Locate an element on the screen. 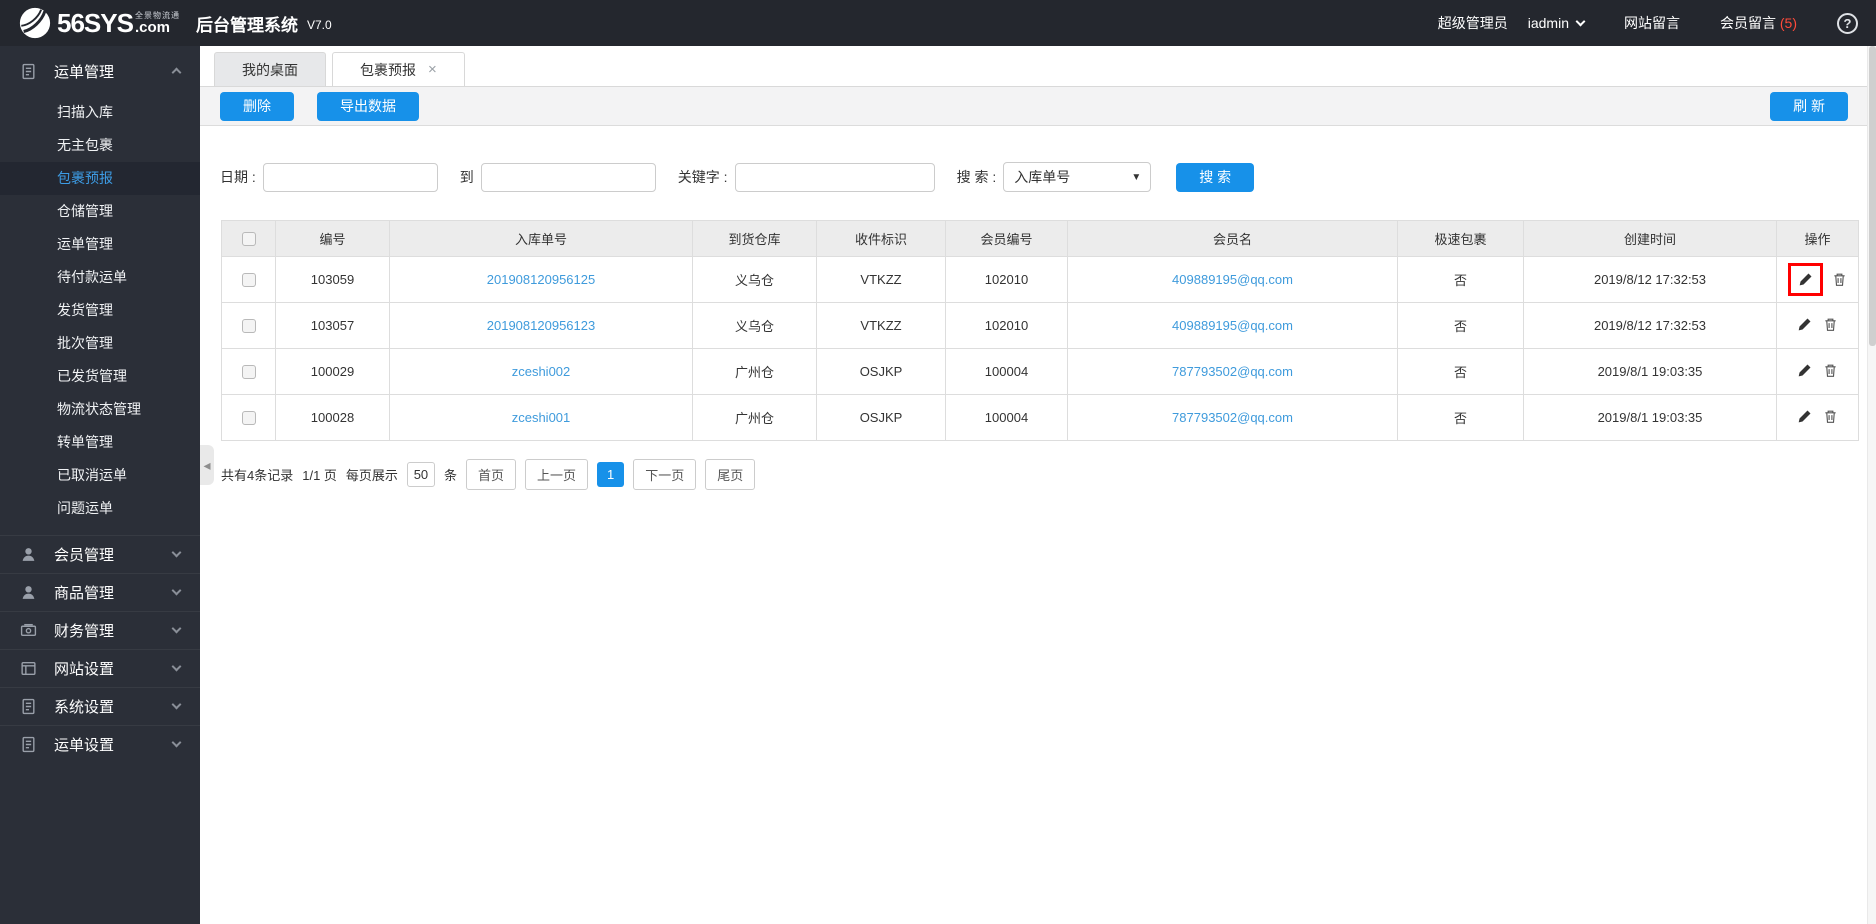  select-all-checkbox is located at coordinates (248, 239).